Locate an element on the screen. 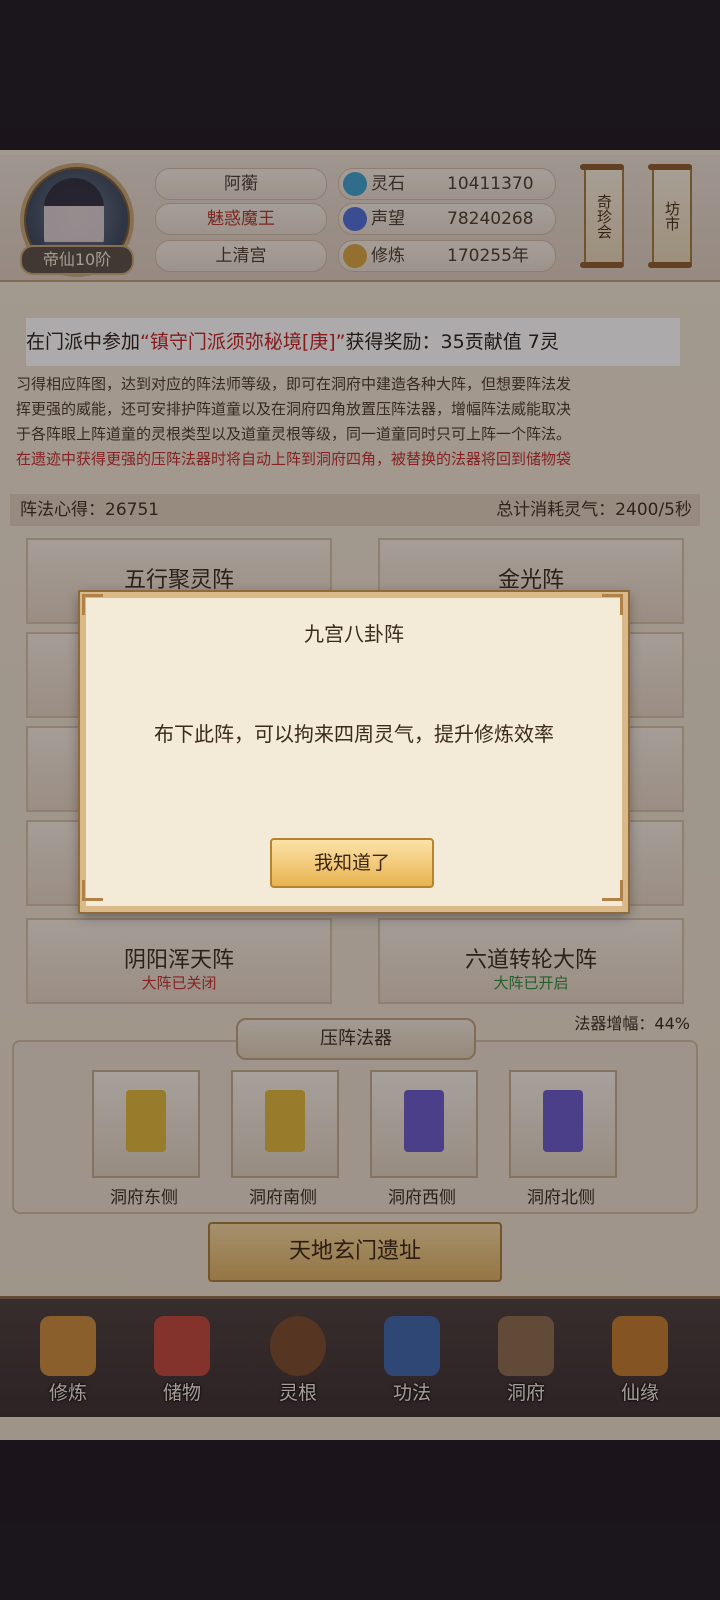  confirm-button: 我知道了 is located at coordinates (352, 863).